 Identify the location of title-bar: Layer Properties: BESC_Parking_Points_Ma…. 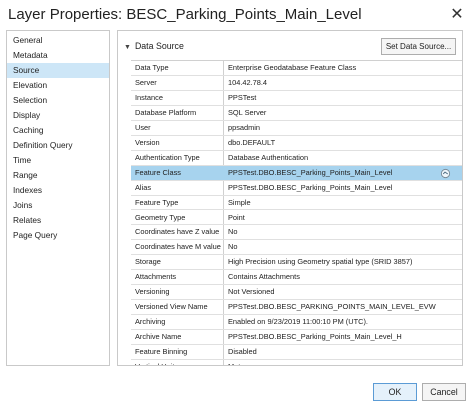
(237, 15).